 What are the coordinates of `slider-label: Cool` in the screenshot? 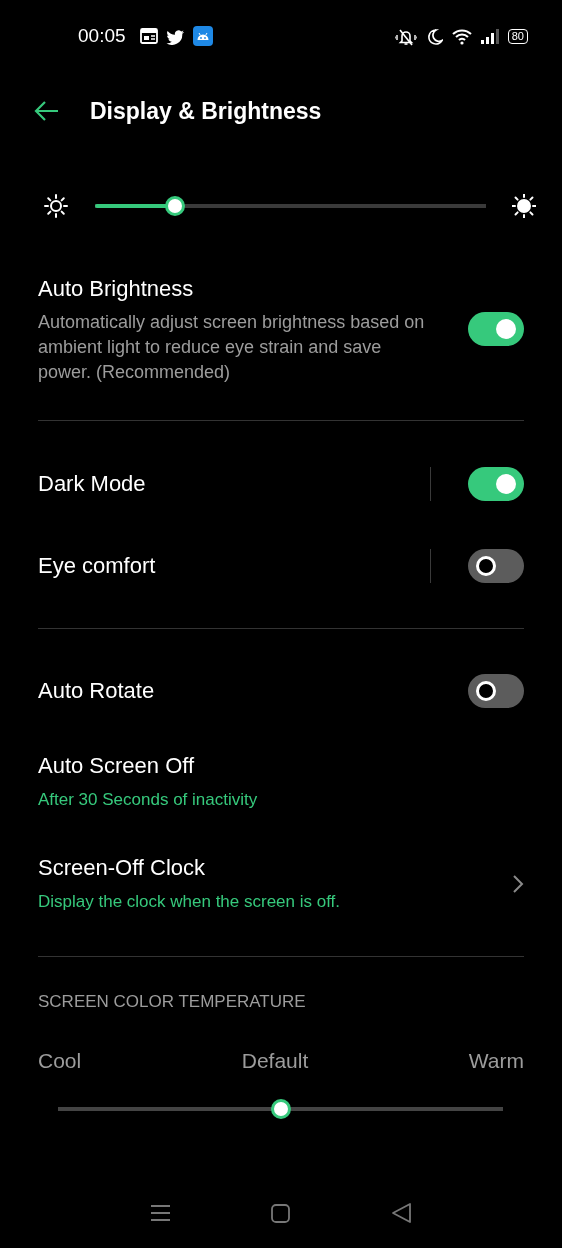 It's located at (60, 1061).